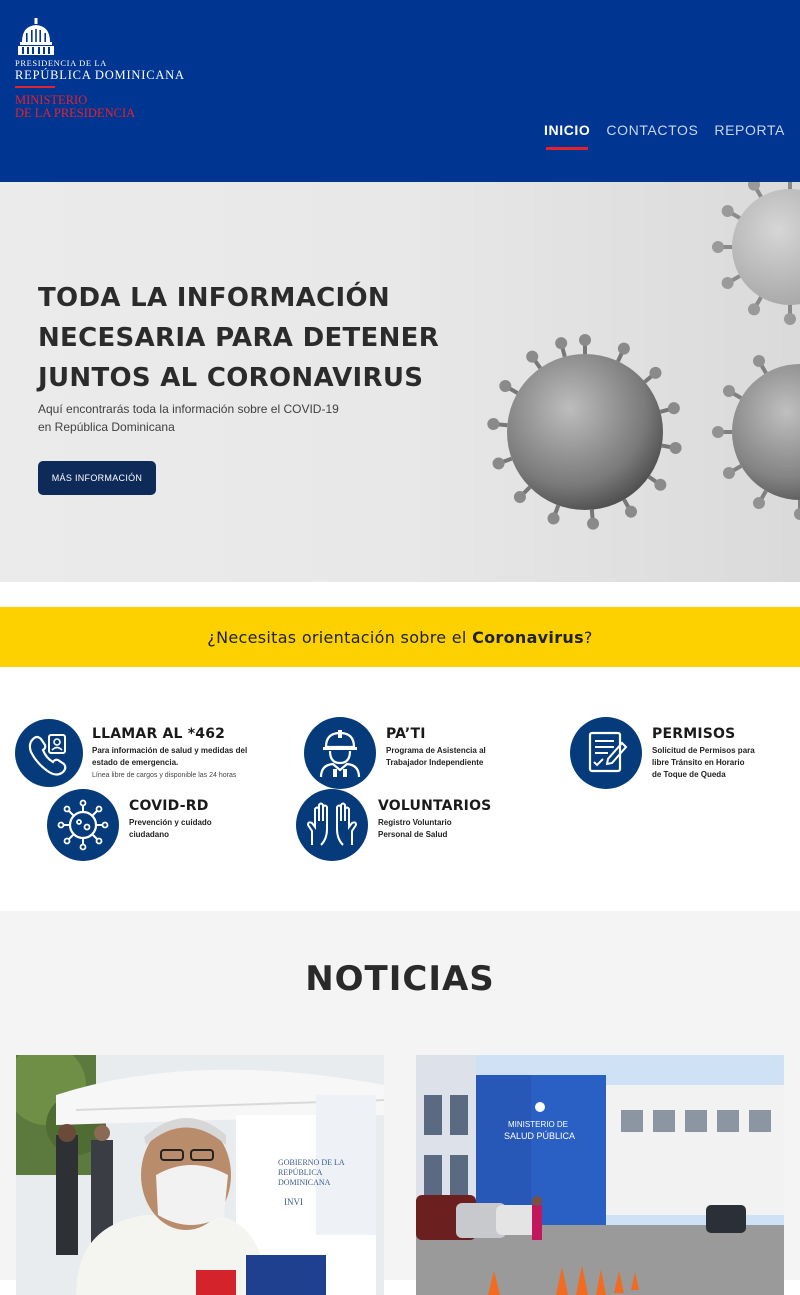 This screenshot has width=800, height=1295. I want to click on worker-icon, so click(340, 753).